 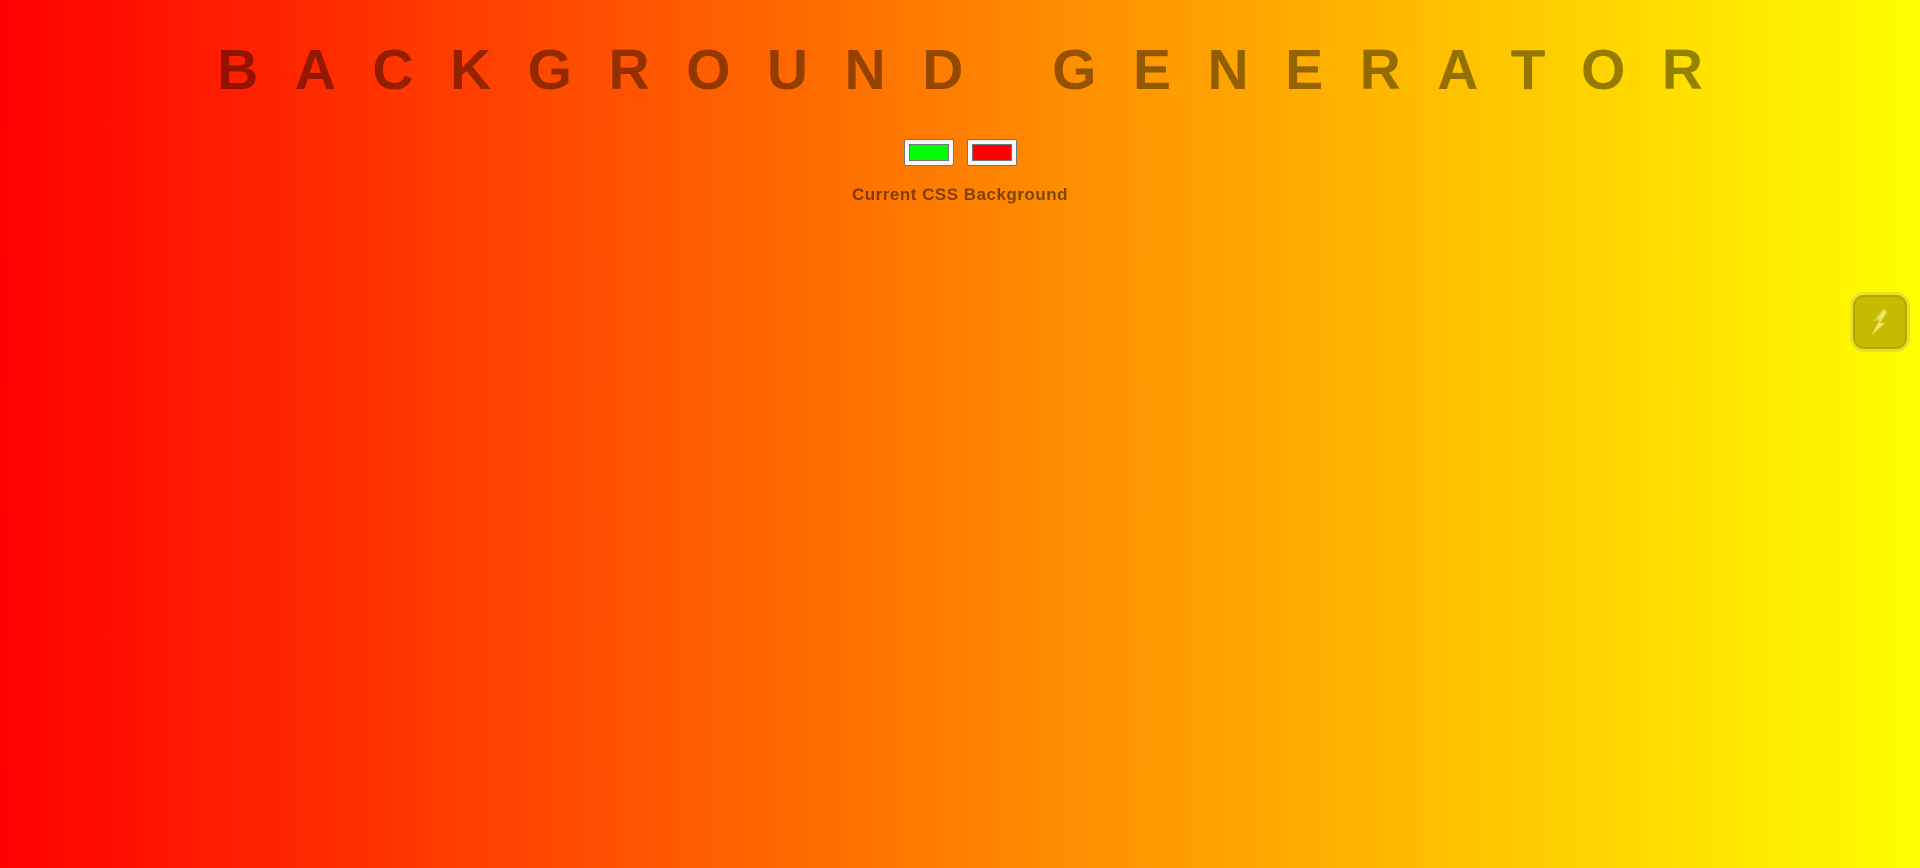 What do you see at coordinates (978, 70) in the screenshot?
I see `page-title: BACKGROUND GENERATOR` at bounding box center [978, 70].